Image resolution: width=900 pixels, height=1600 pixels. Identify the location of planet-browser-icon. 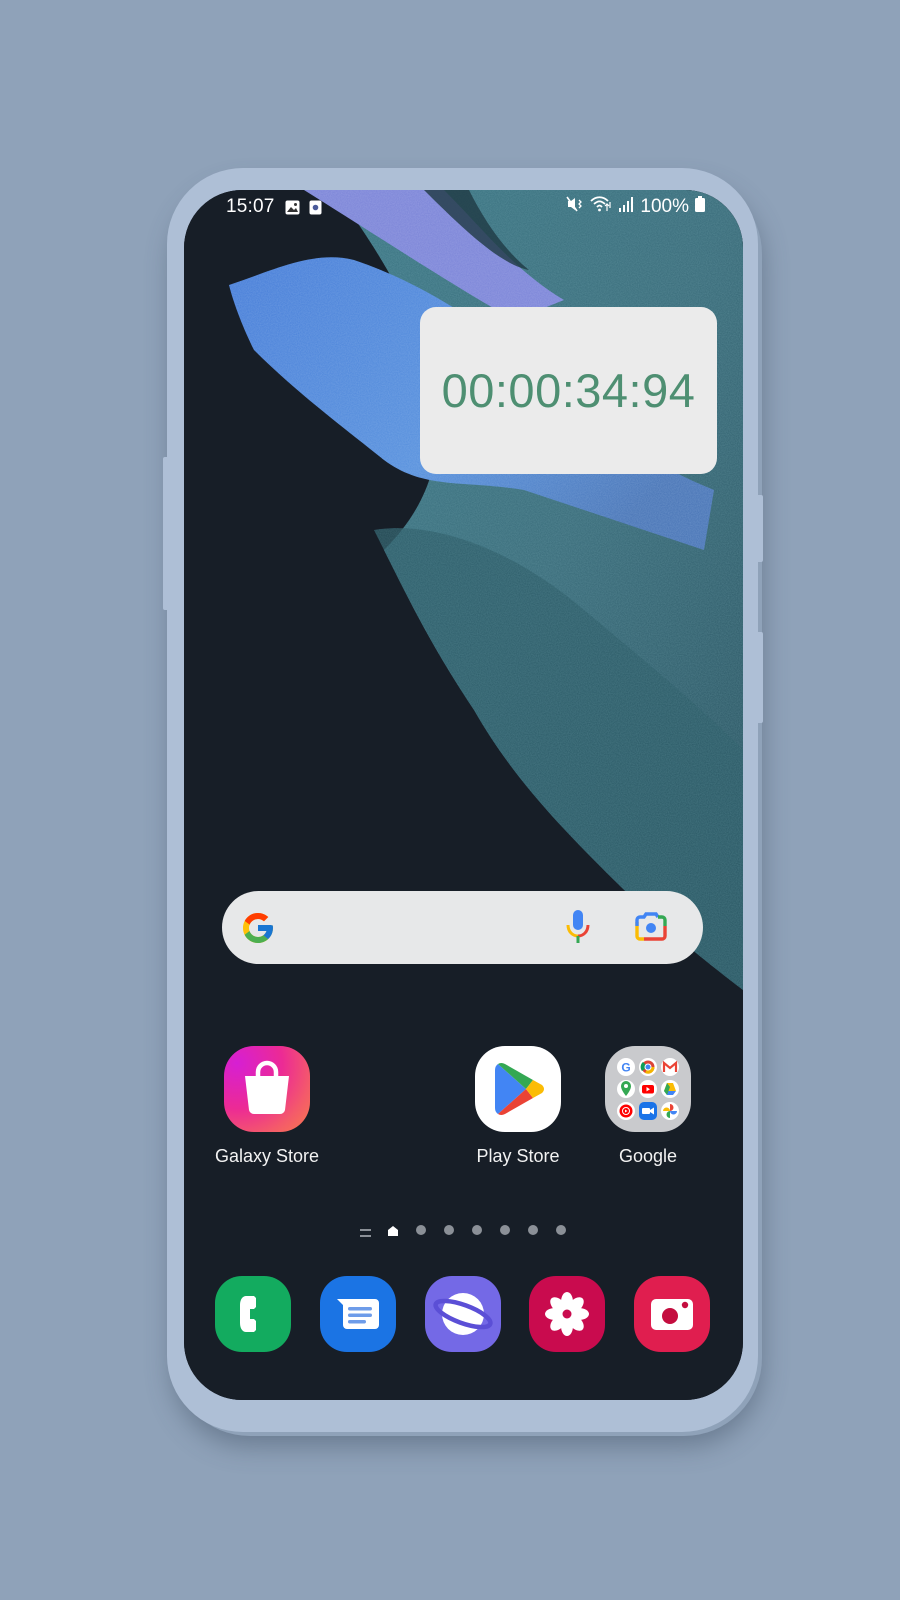
(463, 1314).